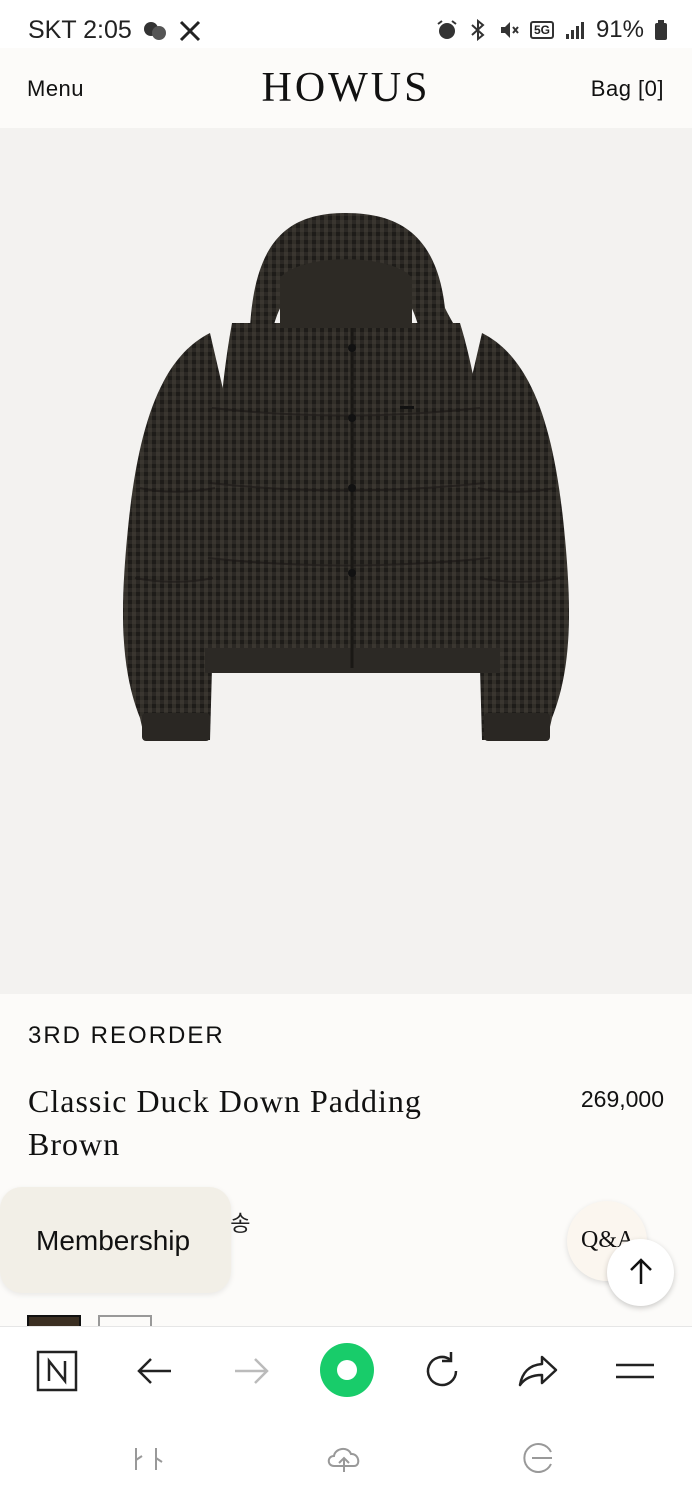 This screenshot has height=1500, width=692. What do you see at coordinates (509, 30) in the screenshot?
I see `mute-icon` at bounding box center [509, 30].